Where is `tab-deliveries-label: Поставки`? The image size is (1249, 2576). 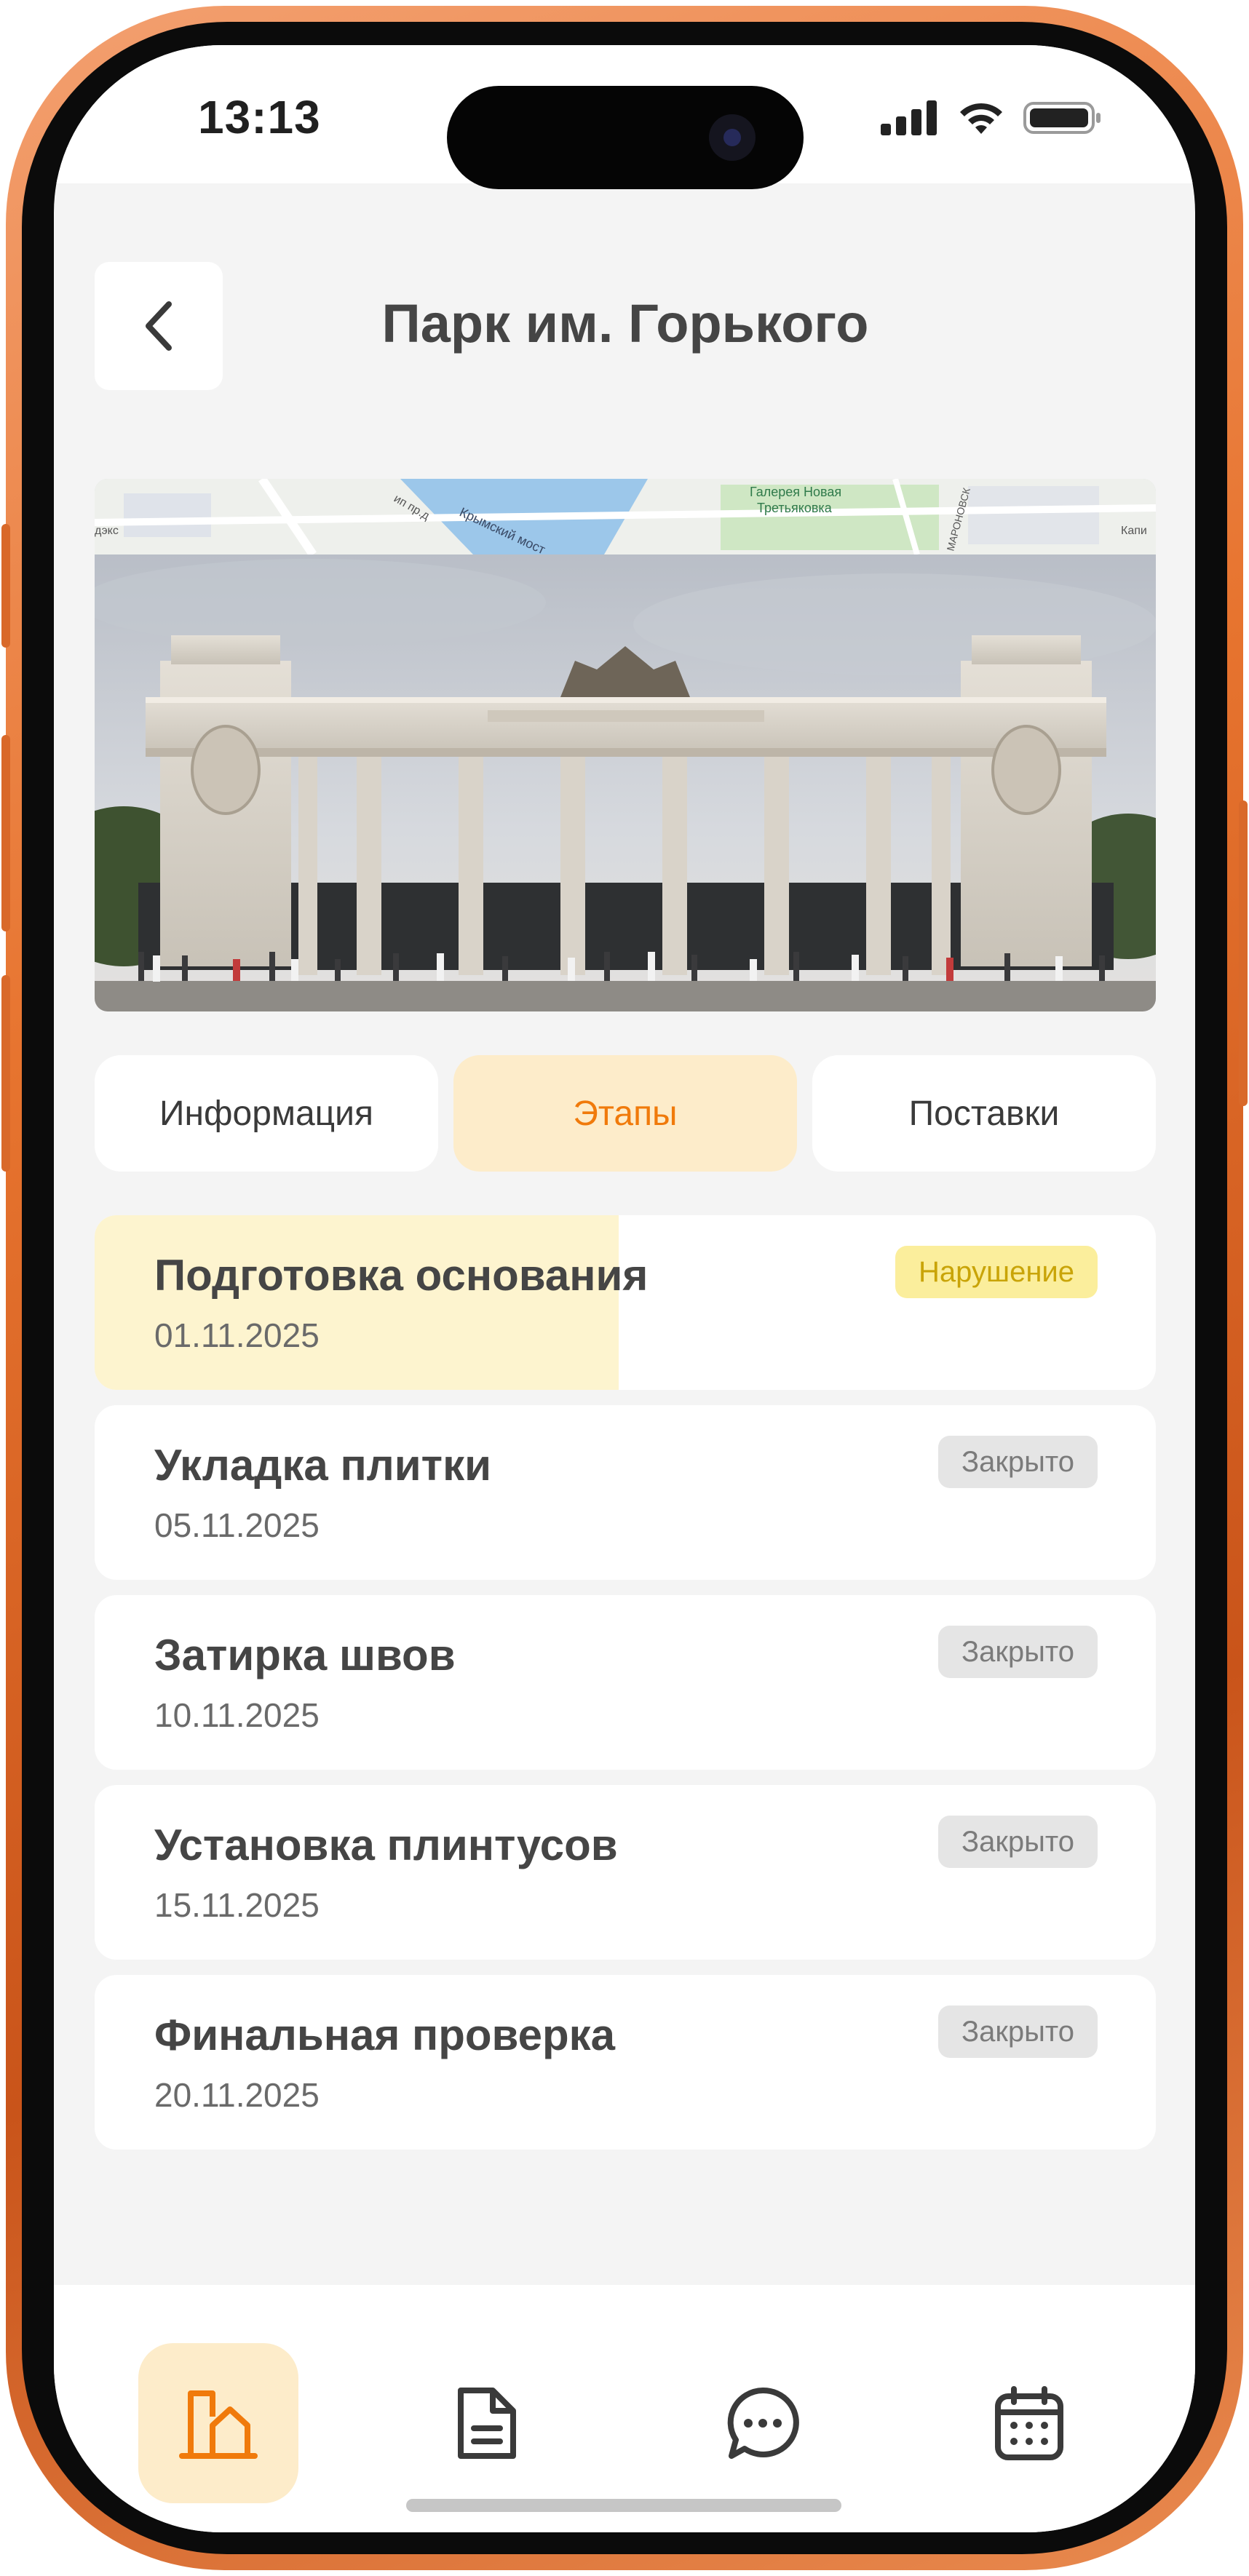
tab-deliveries-label: Поставки is located at coordinates (984, 1113).